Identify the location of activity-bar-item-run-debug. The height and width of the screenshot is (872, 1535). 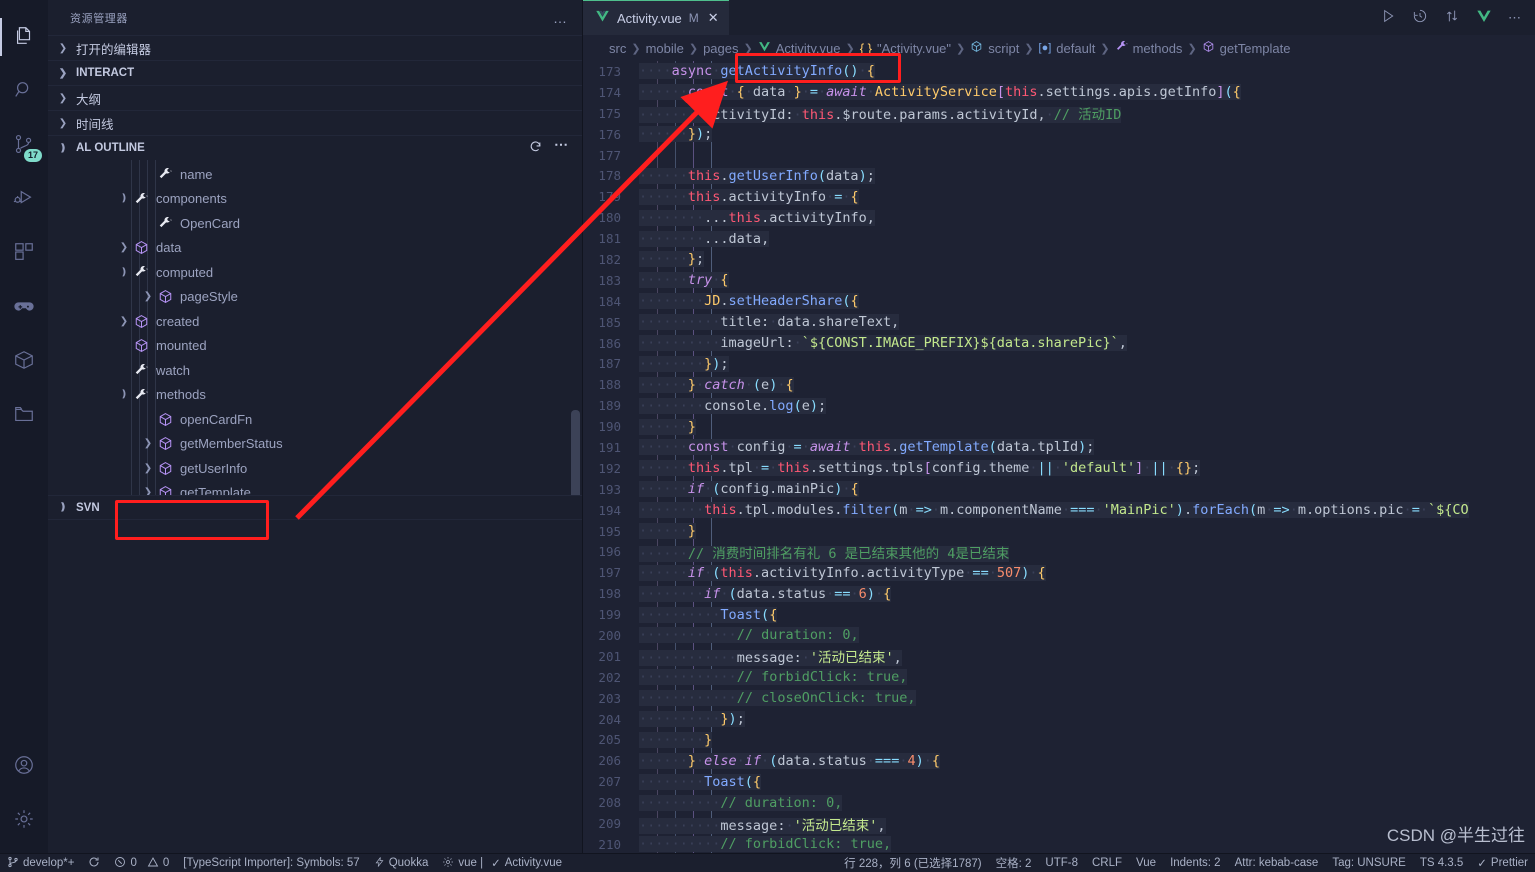
(24, 199).